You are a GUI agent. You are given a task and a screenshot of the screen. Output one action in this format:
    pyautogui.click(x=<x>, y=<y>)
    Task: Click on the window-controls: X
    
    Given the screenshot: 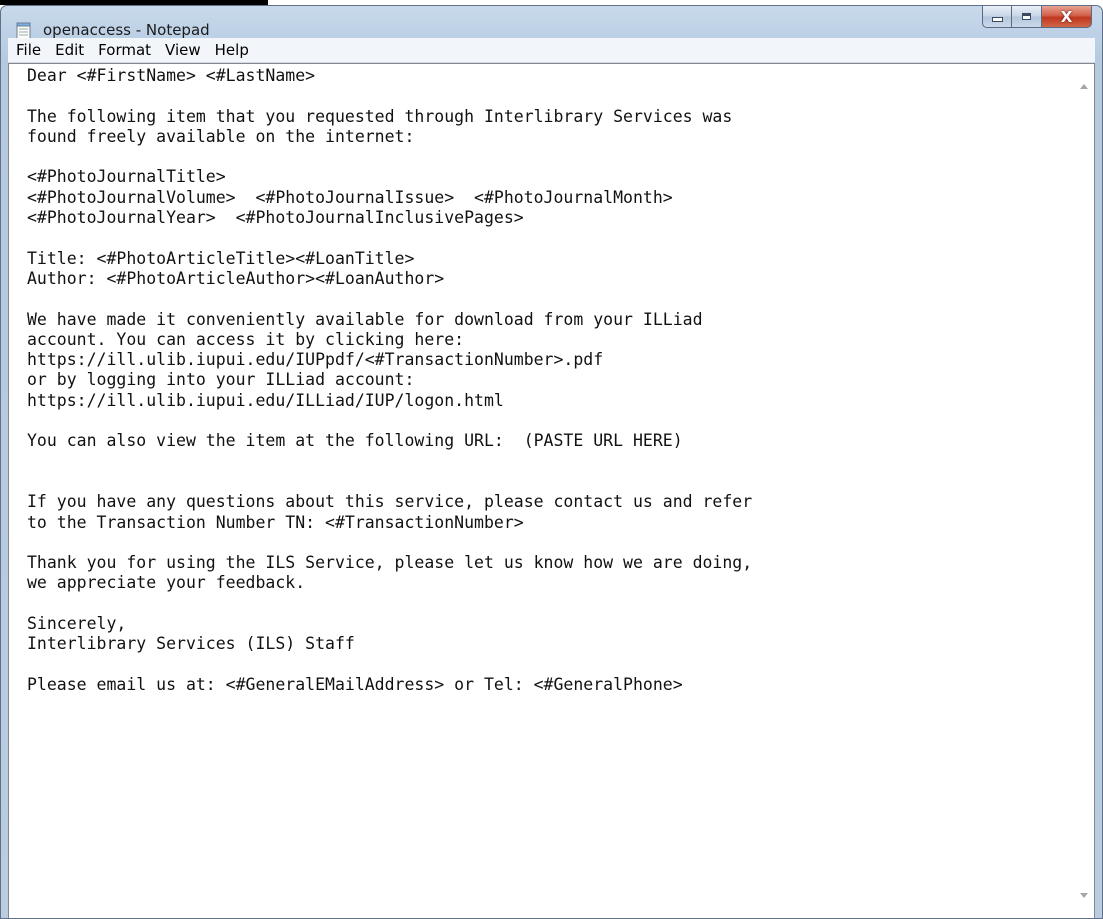 What is the action you would take?
    pyautogui.click(x=1037, y=17)
    